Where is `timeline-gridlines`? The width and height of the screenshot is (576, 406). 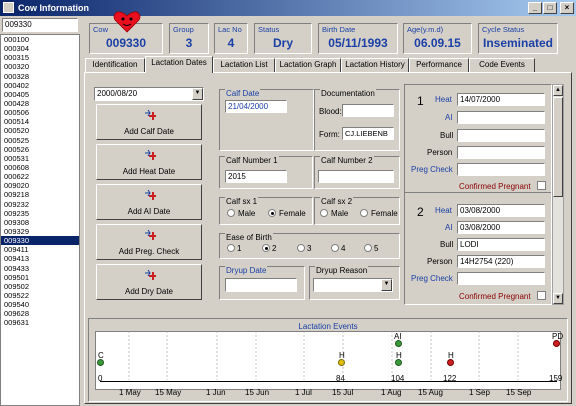
timeline-gridlines is located at coordinates (323, 355).